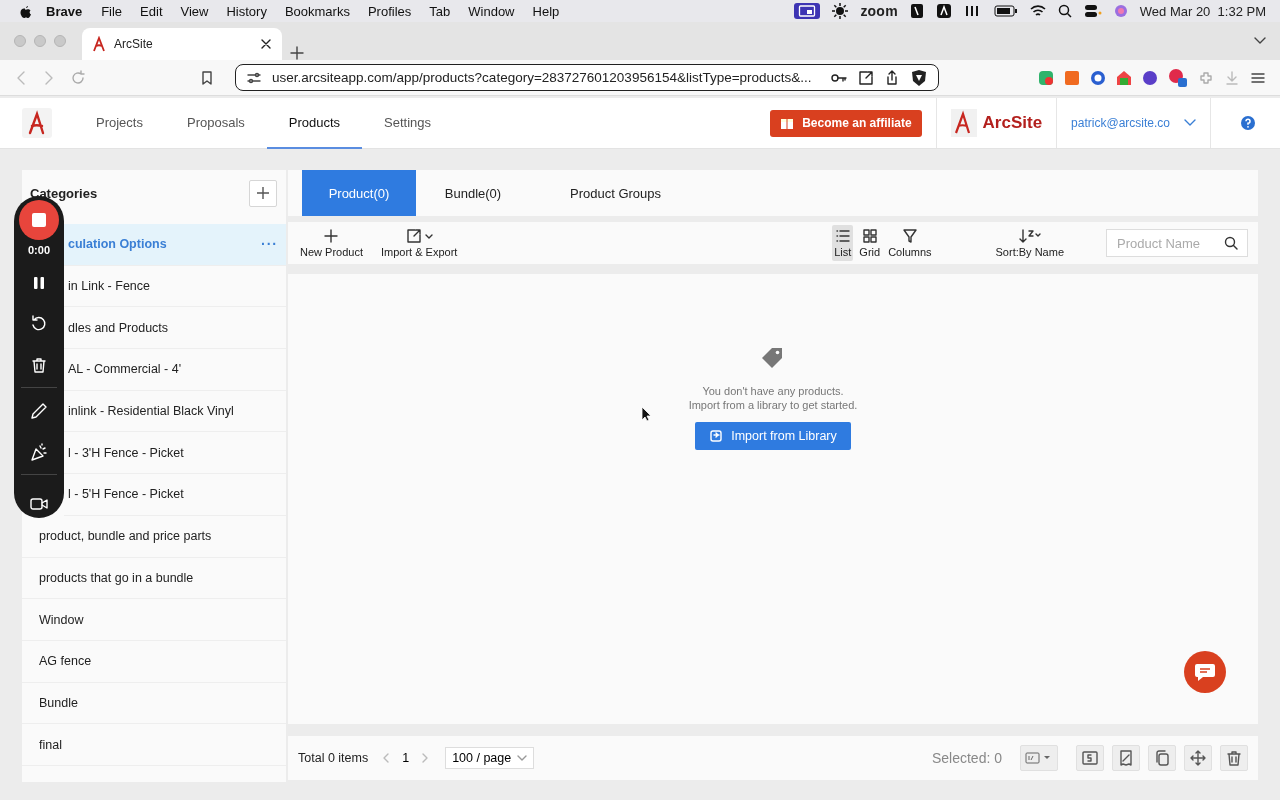 The width and height of the screenshot is (1280, 800). I want to click on zoom-status-label: zoom, so click(879, 11).